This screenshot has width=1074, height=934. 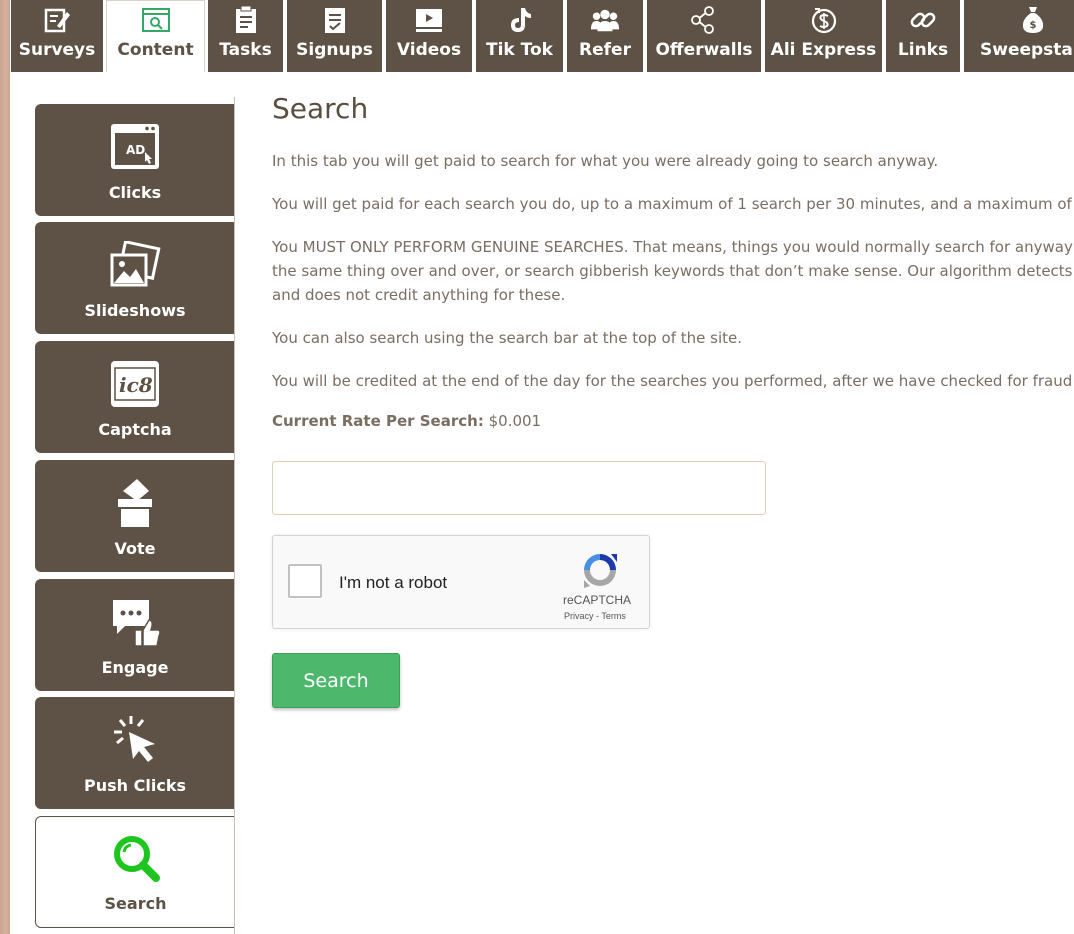 I want to click on tab-surveys: Surveys, so click(x=57, y=36).